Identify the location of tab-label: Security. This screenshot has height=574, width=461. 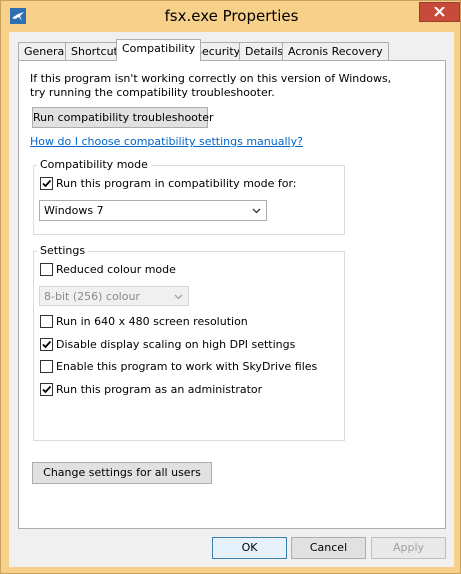
(218, 51).